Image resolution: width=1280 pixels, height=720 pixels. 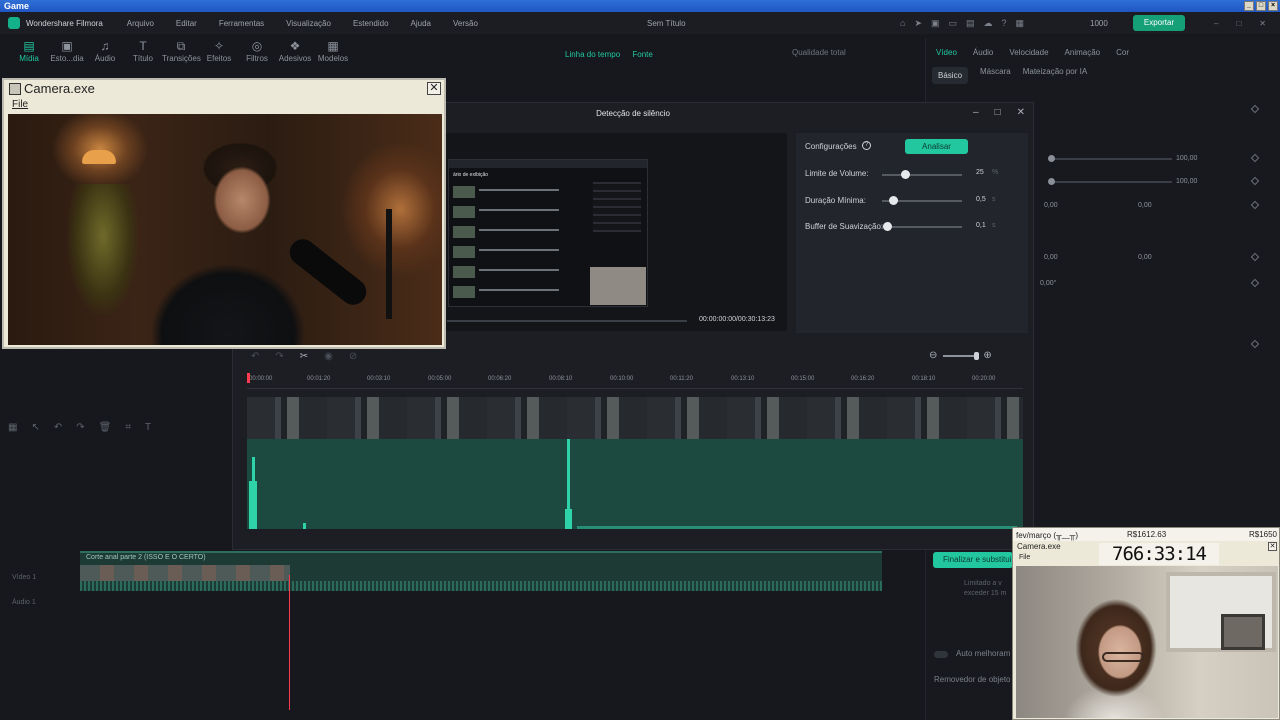 I want to click on os-maximize-button: □, so click(x=1261, y=6).